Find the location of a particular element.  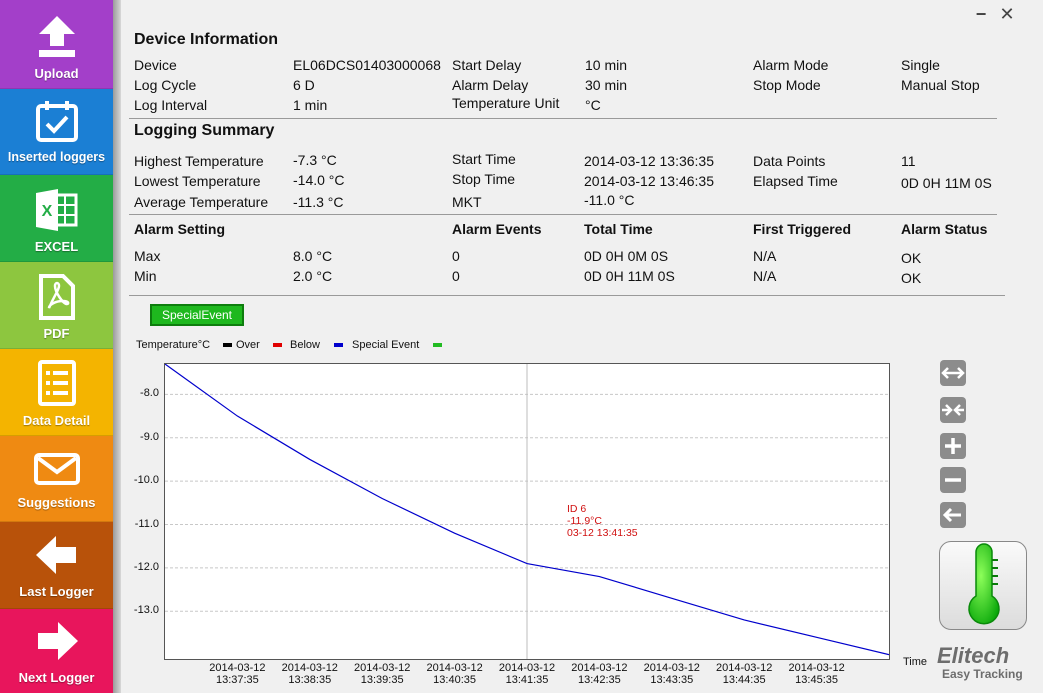

last-logger-button: Last Logger is located at coordinates (56, 565).